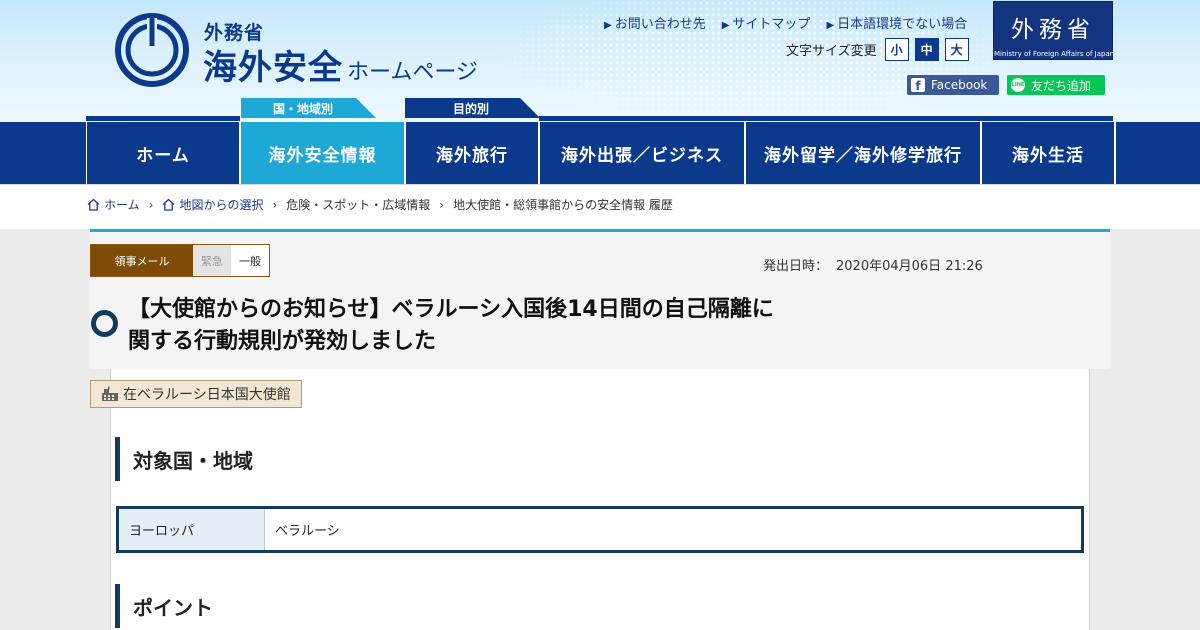  I want to click on line-add-friend-button: LINE 友だち追加, so click(1056, 85).